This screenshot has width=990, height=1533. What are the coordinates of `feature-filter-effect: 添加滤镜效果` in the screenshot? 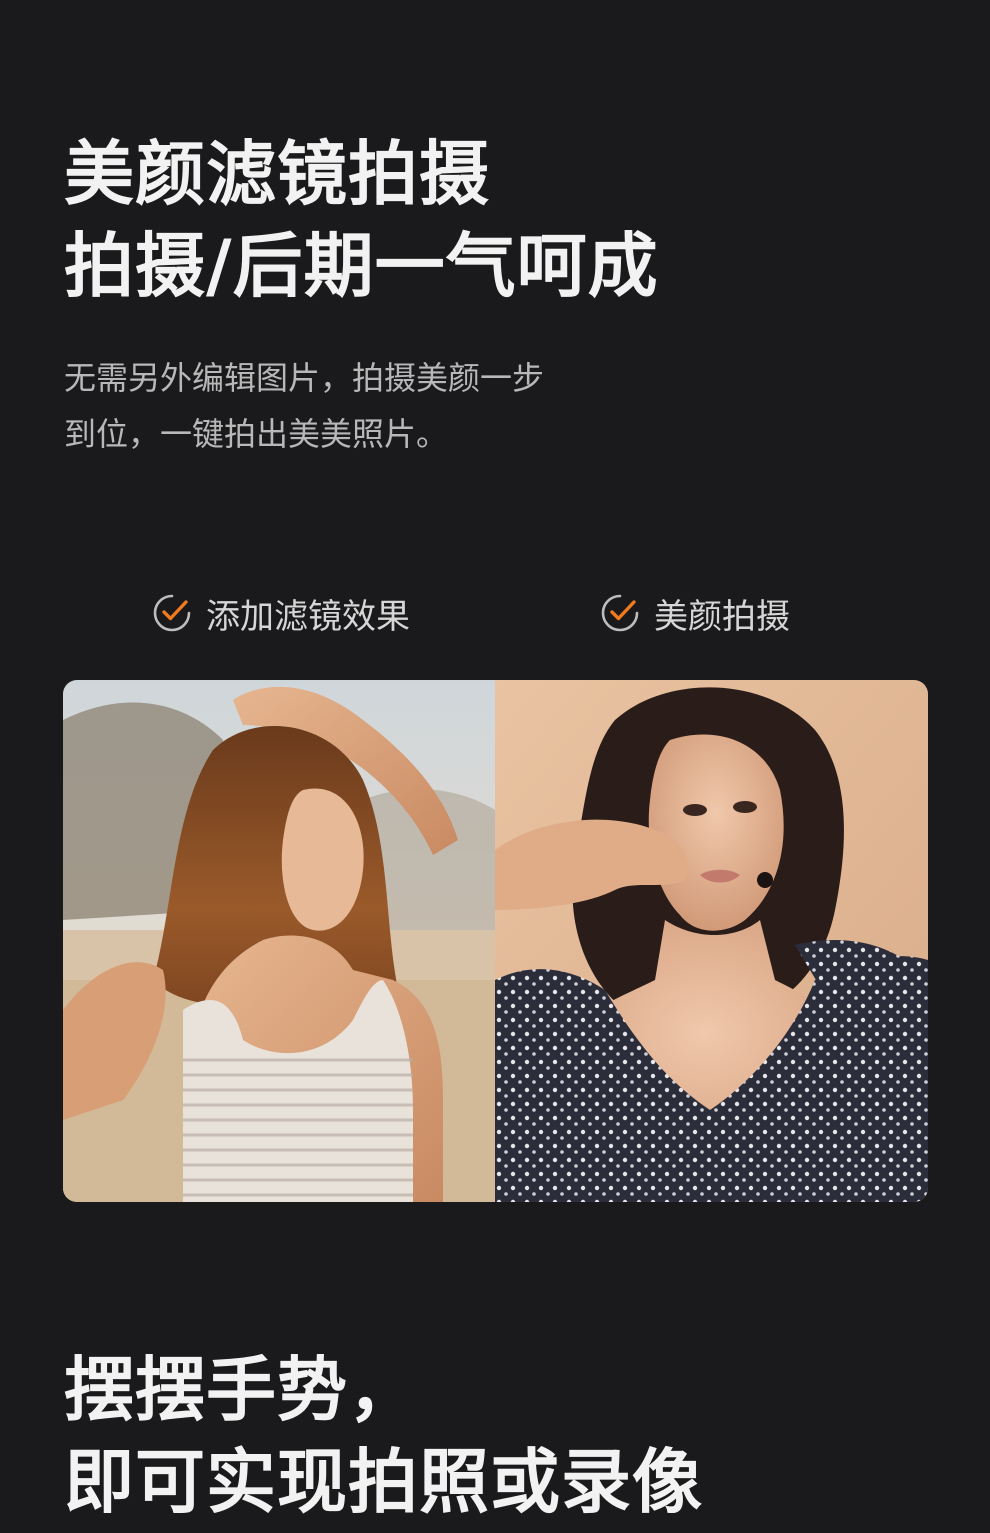 It's located at (281, 613).